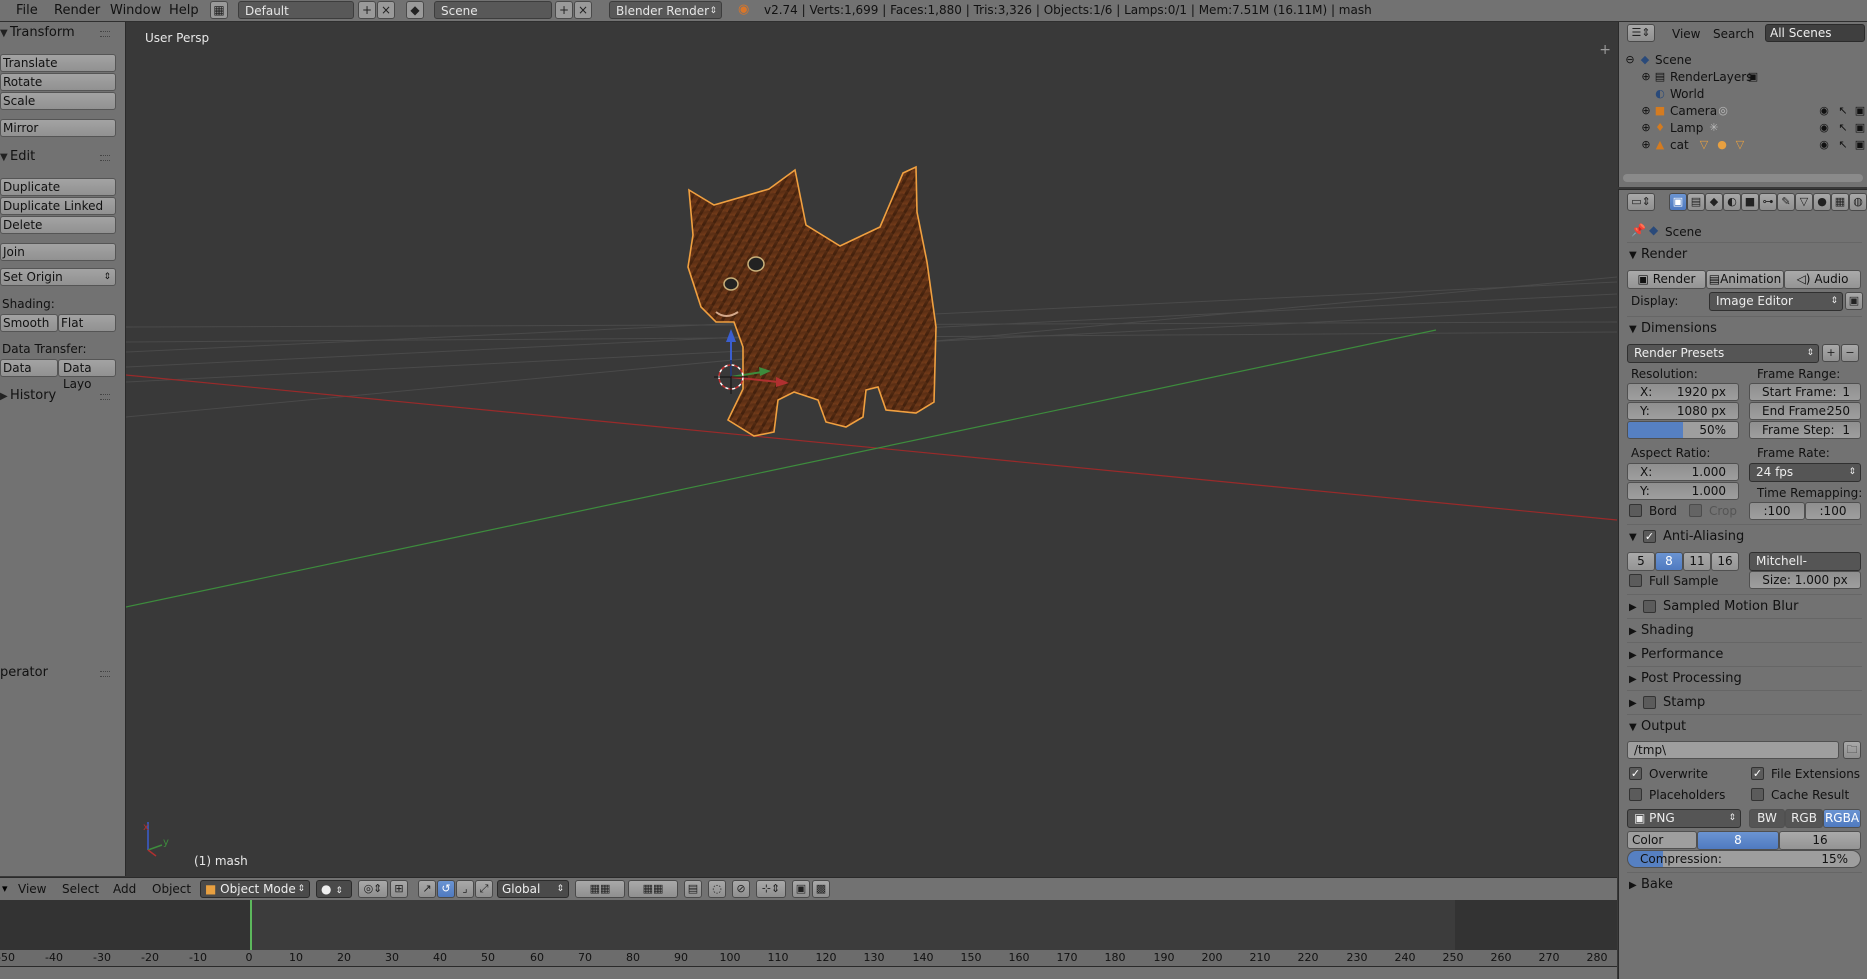  Describe the element at coordinates (1815, 33) in the screenshot. I see `display-mode-select: All Scenes` at that location.